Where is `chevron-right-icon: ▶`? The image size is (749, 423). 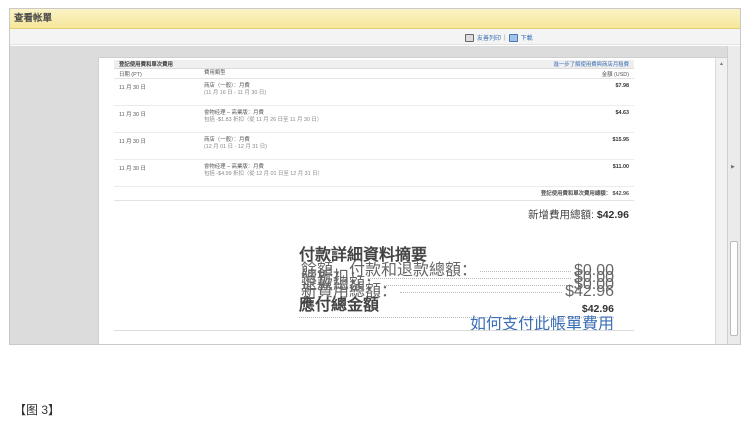
chevron-right-icon: ▶ is located at coordinates (733, 167).